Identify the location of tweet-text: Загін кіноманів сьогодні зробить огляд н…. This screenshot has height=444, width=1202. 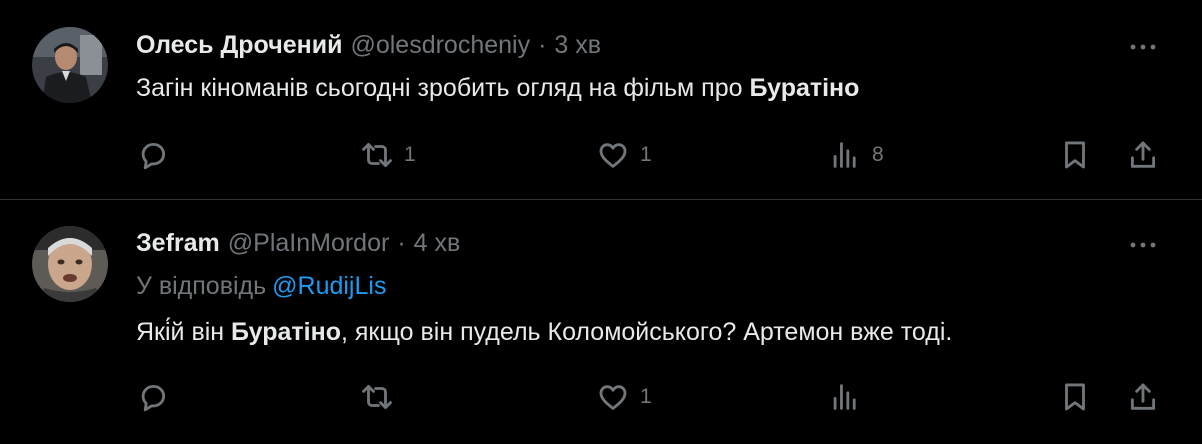
(497, 88).